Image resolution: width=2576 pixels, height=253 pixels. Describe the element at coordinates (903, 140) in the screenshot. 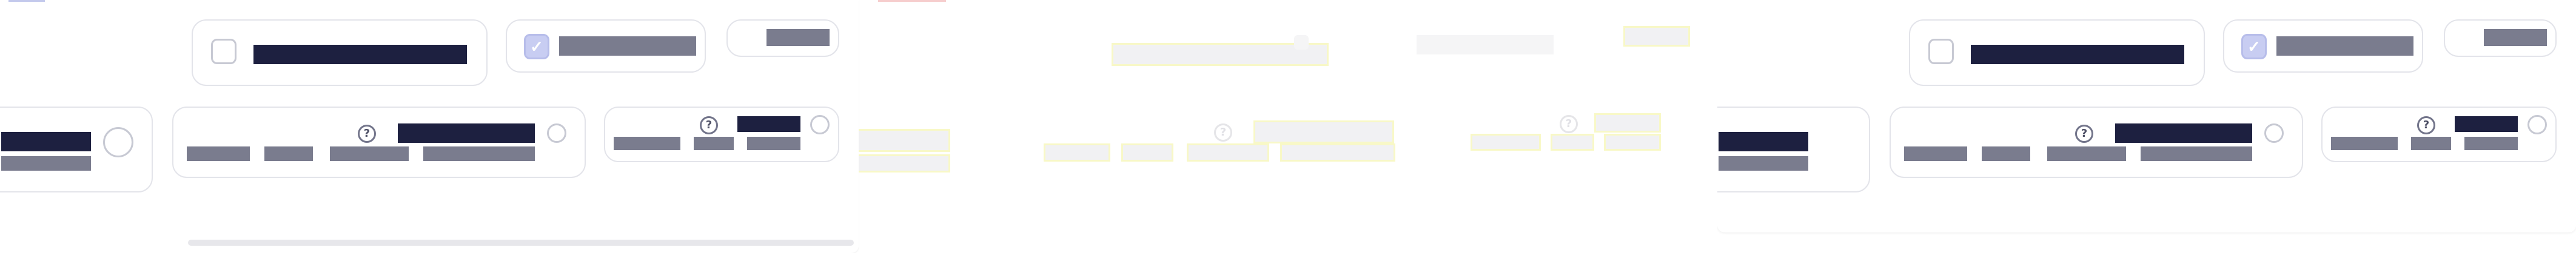

I see `ghost-cutoff-title` at that location.